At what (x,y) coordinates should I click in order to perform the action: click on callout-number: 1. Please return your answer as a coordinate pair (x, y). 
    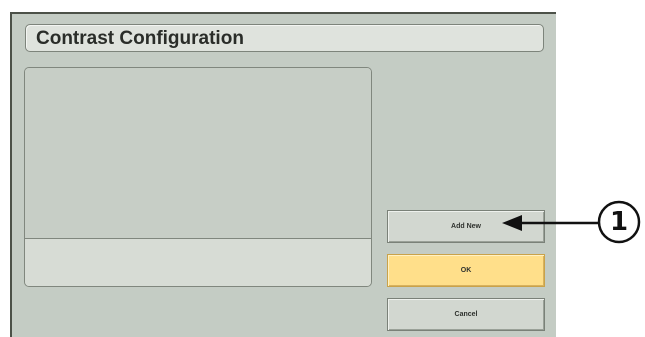
    Looking at the image, I should click on (619, 222).